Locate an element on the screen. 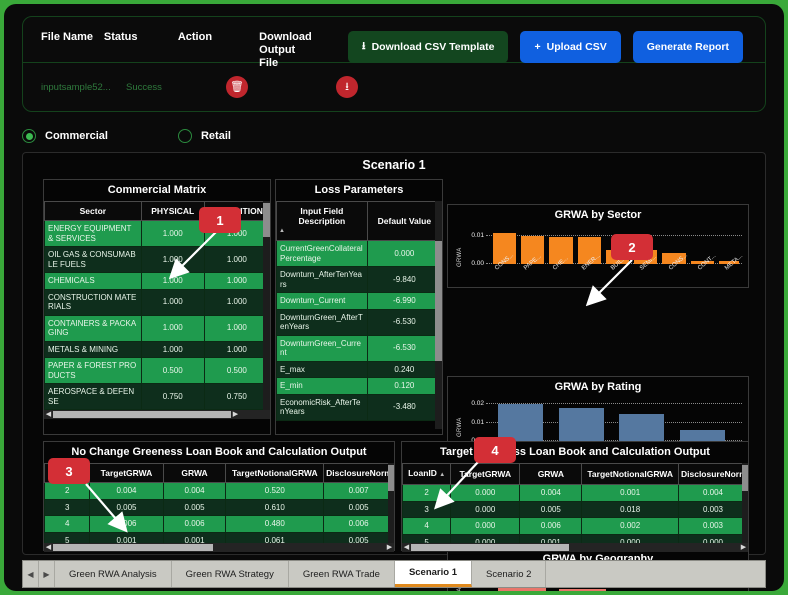 The image size is (788, 595). lp-col-default-value: Default Value is located at coordinates (404, 221).